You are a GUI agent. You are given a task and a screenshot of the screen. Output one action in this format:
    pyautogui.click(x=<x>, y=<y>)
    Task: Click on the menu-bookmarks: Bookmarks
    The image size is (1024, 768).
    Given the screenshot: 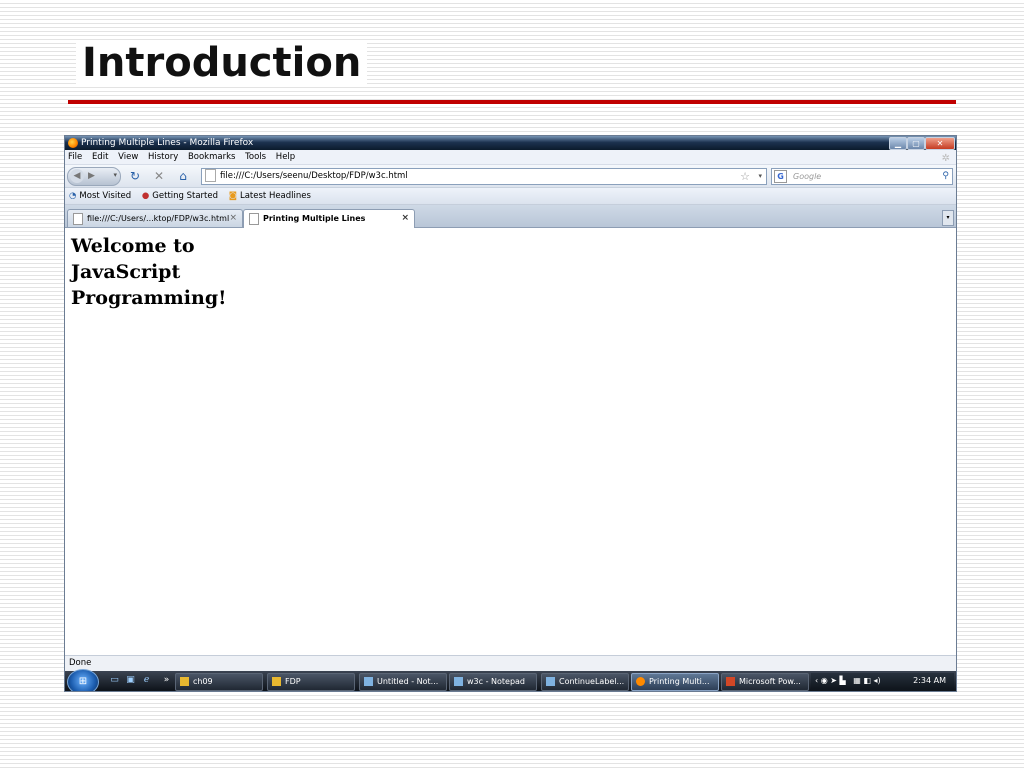 What is the action you would take?
    pyautogui.click(x=212, y=157)
    